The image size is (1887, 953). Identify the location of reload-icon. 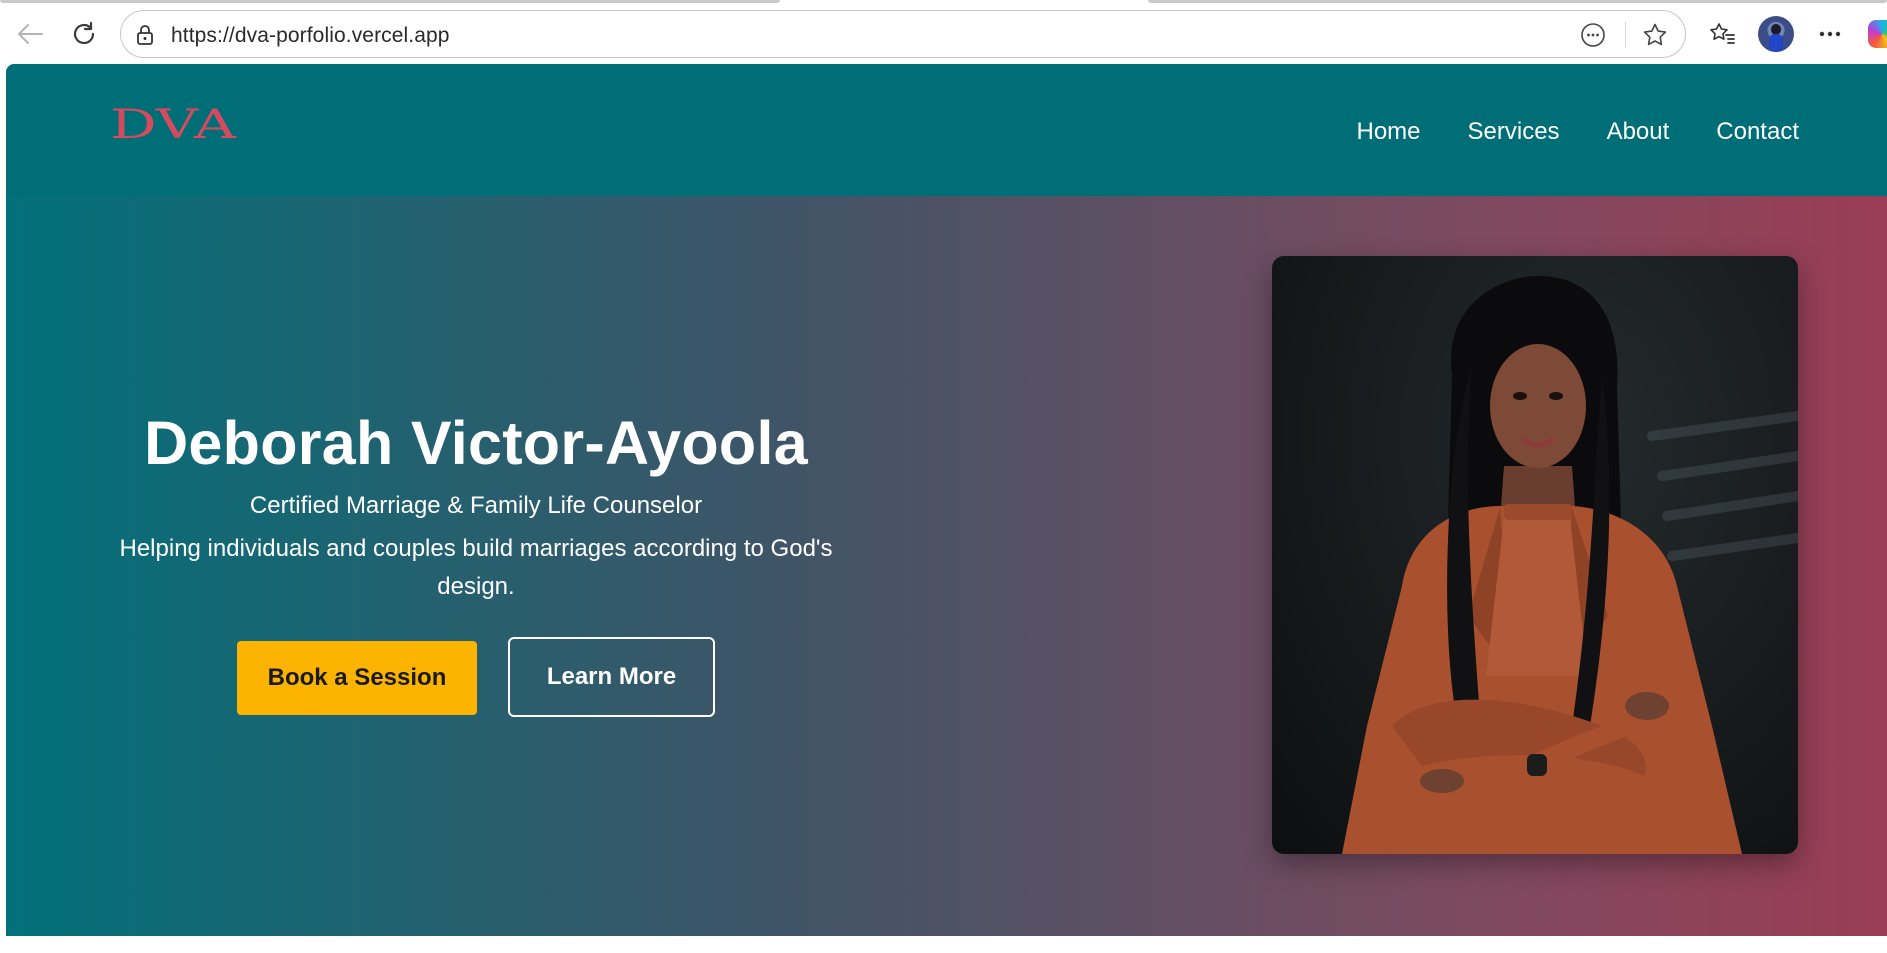
(84, 34).